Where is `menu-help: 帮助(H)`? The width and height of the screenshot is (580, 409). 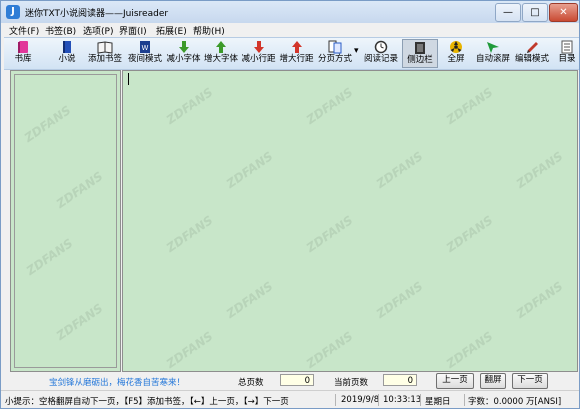 menu-help: 帮助(H) is located at coordinates (209, 30).